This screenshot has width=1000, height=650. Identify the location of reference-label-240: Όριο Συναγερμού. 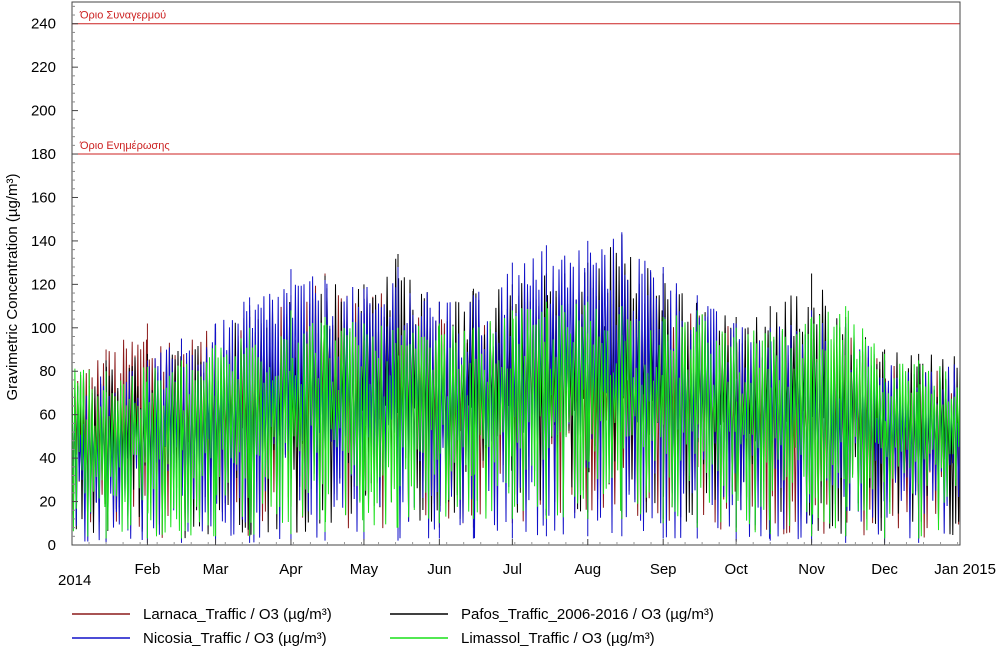
(122, 16).